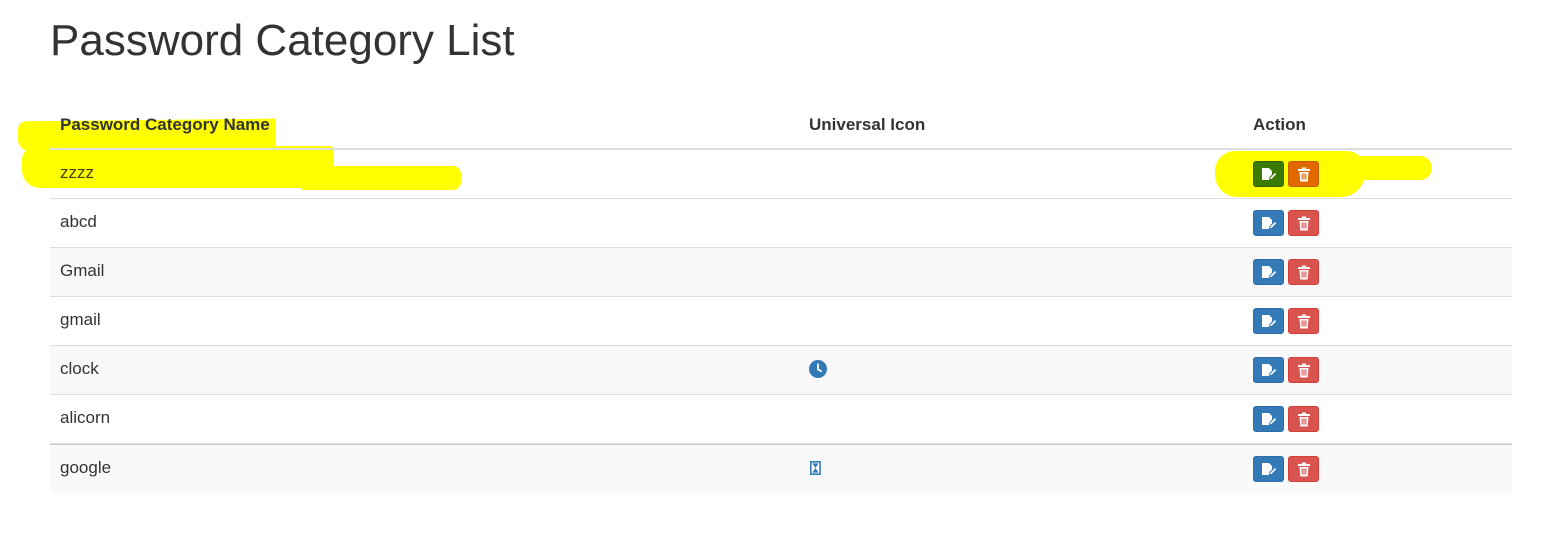 The image size is (1553, 554). Describe the element at coordinates (818, 369) in the screenshot. I see `clock-icon` at that location.